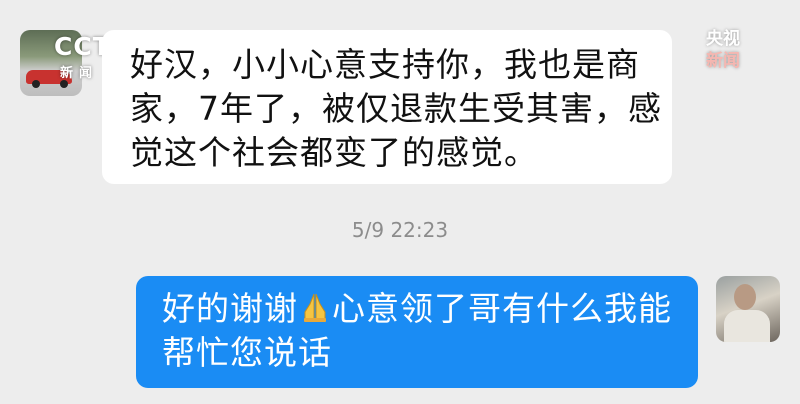  I want to click on message-timestamp: 5/9 22:23, so click(400, 230).